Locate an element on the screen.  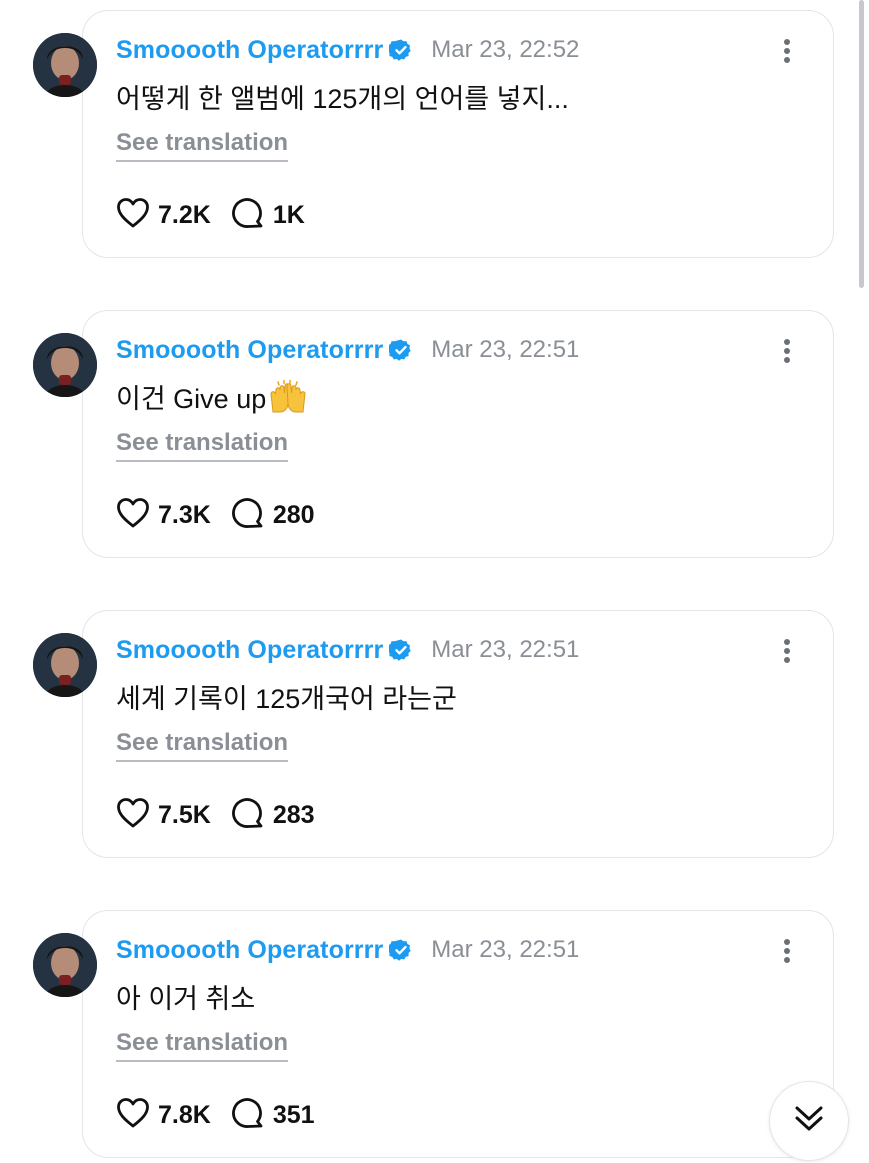
reply-button: 351 is located at coordinates (273, 1115).